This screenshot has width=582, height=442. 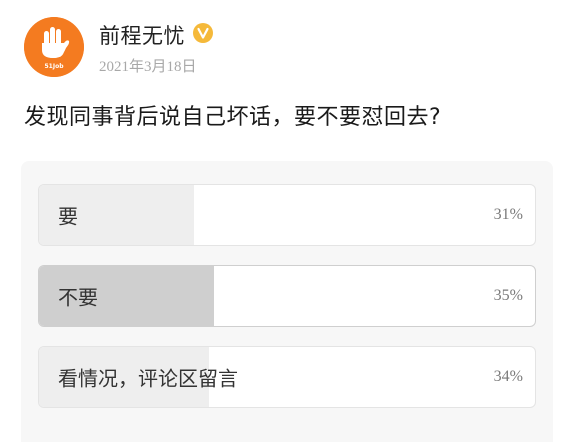 What do you see at coordinates (203, 33) in the screenshot?
I see `verified-badge-icon` at bounding box center [203, 33].